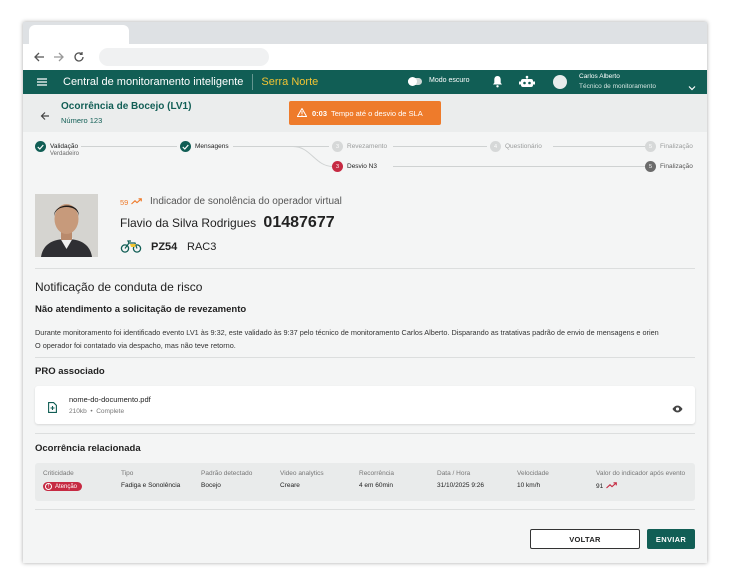 The height and width of the screenshot is (585, 730). I want to click on column-header: Valor do indicador após evento, so click(641, 473).